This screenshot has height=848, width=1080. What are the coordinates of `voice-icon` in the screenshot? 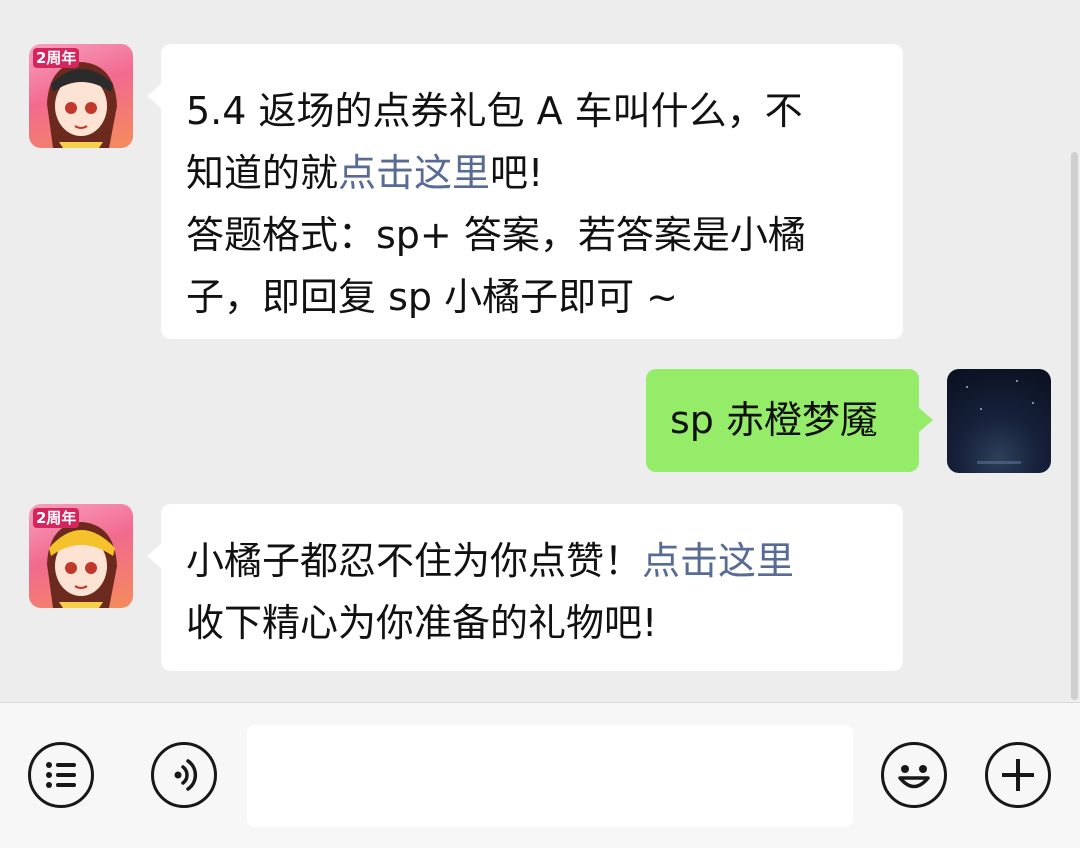 It's located at (186, 775).